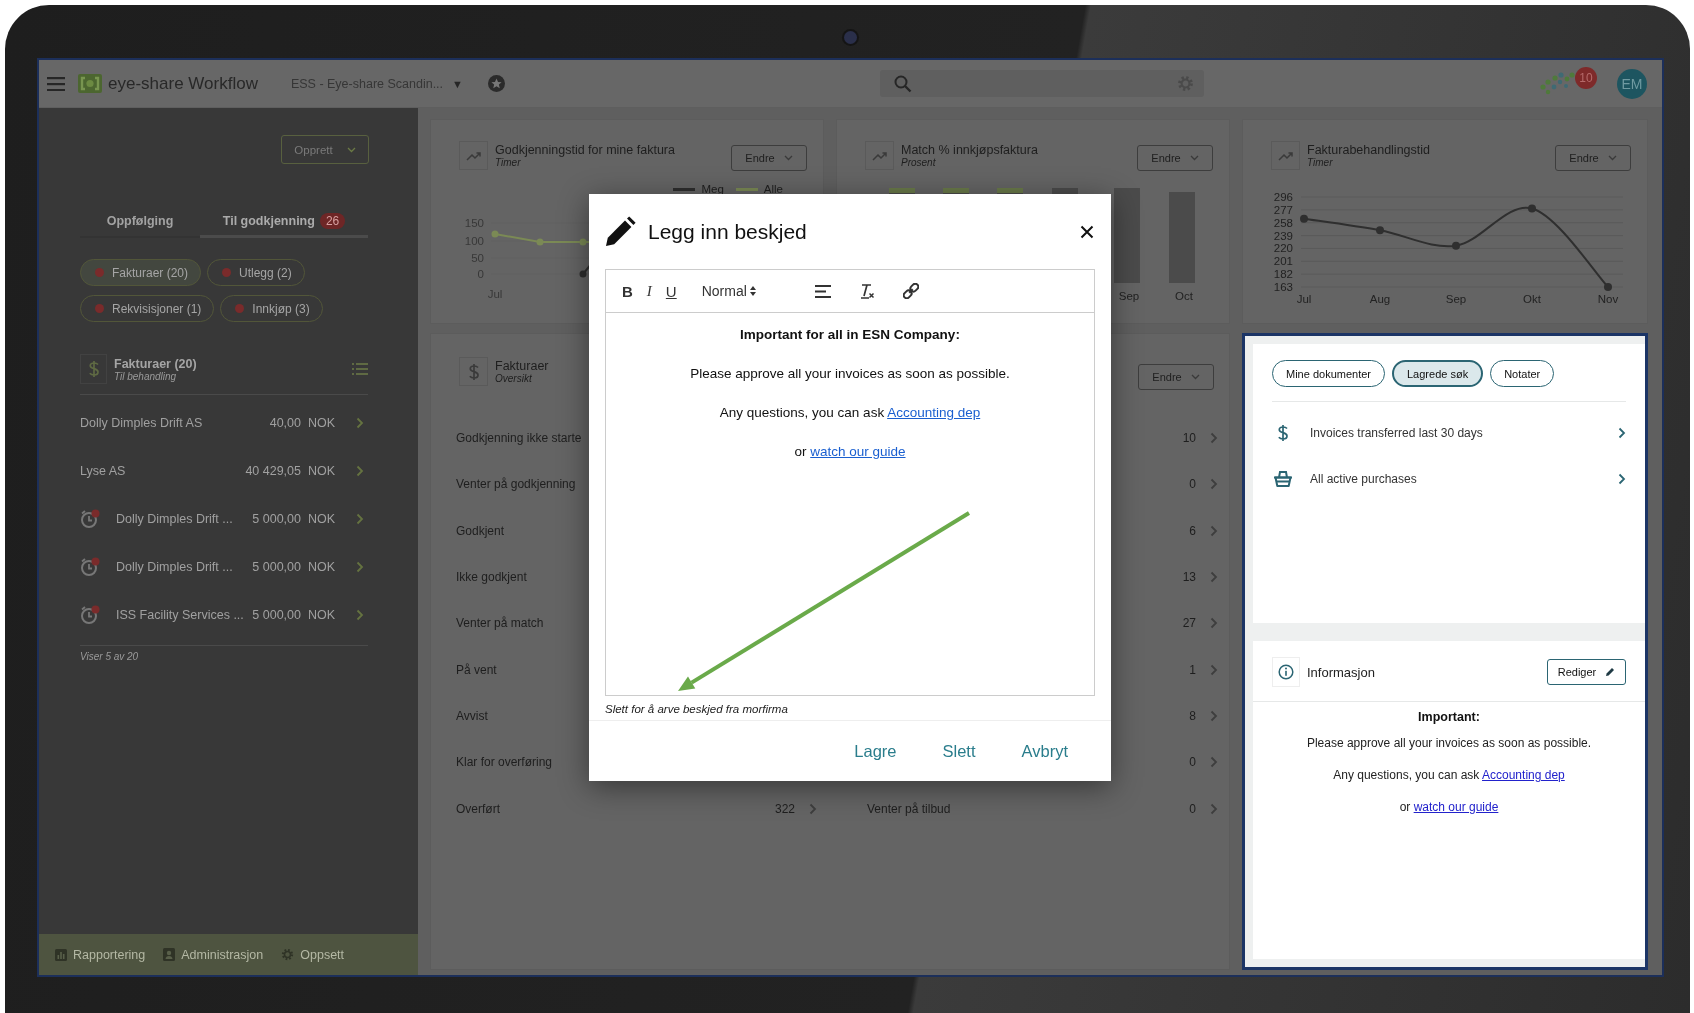 Image resolution: width=1694 pixels, height=1013 pixels. Describe the element at coordinates (850, 335) in the screenshot. I see `message-heading: Important for all in ESN Company:` at that location.